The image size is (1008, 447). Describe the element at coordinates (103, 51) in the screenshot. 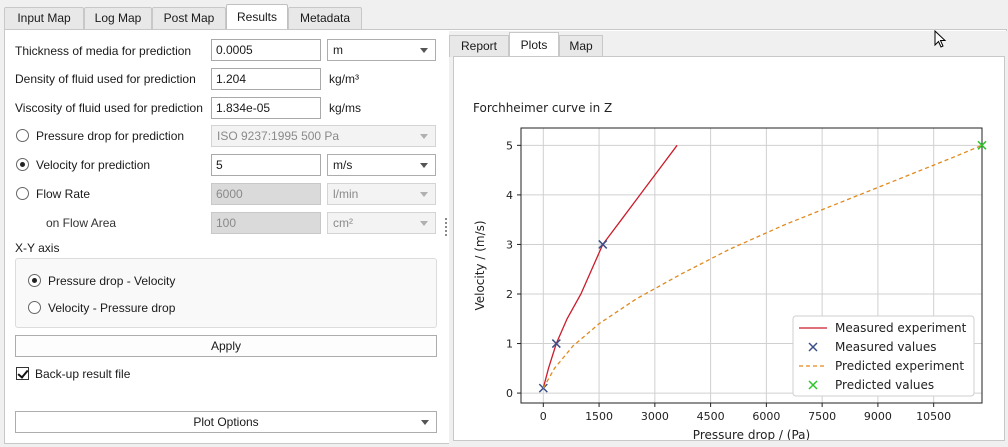

I see `thickness-label: Thickness of media for prediction` at that location.